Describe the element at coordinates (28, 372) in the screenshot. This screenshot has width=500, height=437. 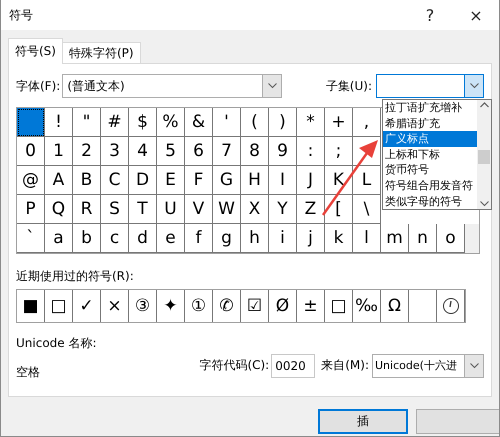
I see `unicode-name-value: 空格` at that location.